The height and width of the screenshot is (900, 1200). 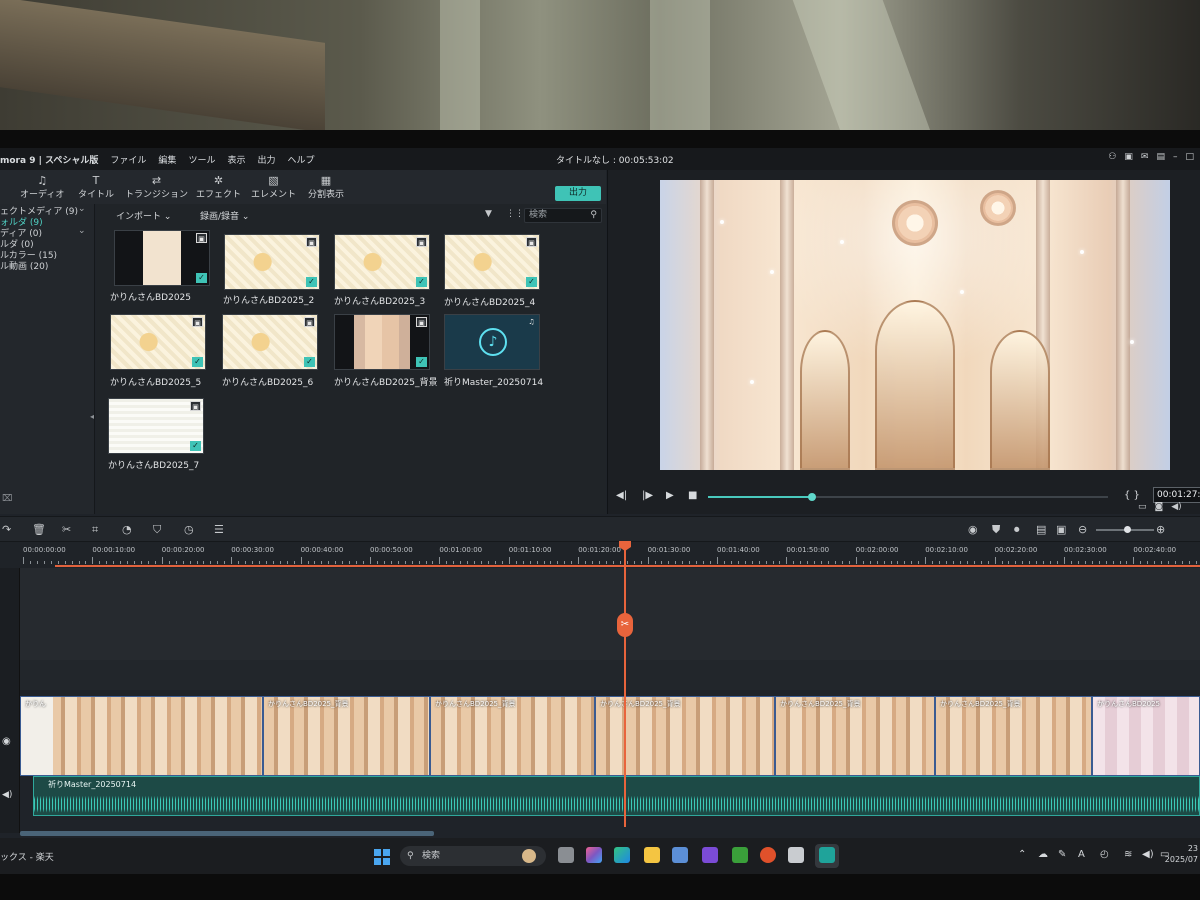 What do you see at coordinates (156, 187) in the screenshot?
I see `tool-transition: ⇄ トランジション` at bounding box center [156, 187].